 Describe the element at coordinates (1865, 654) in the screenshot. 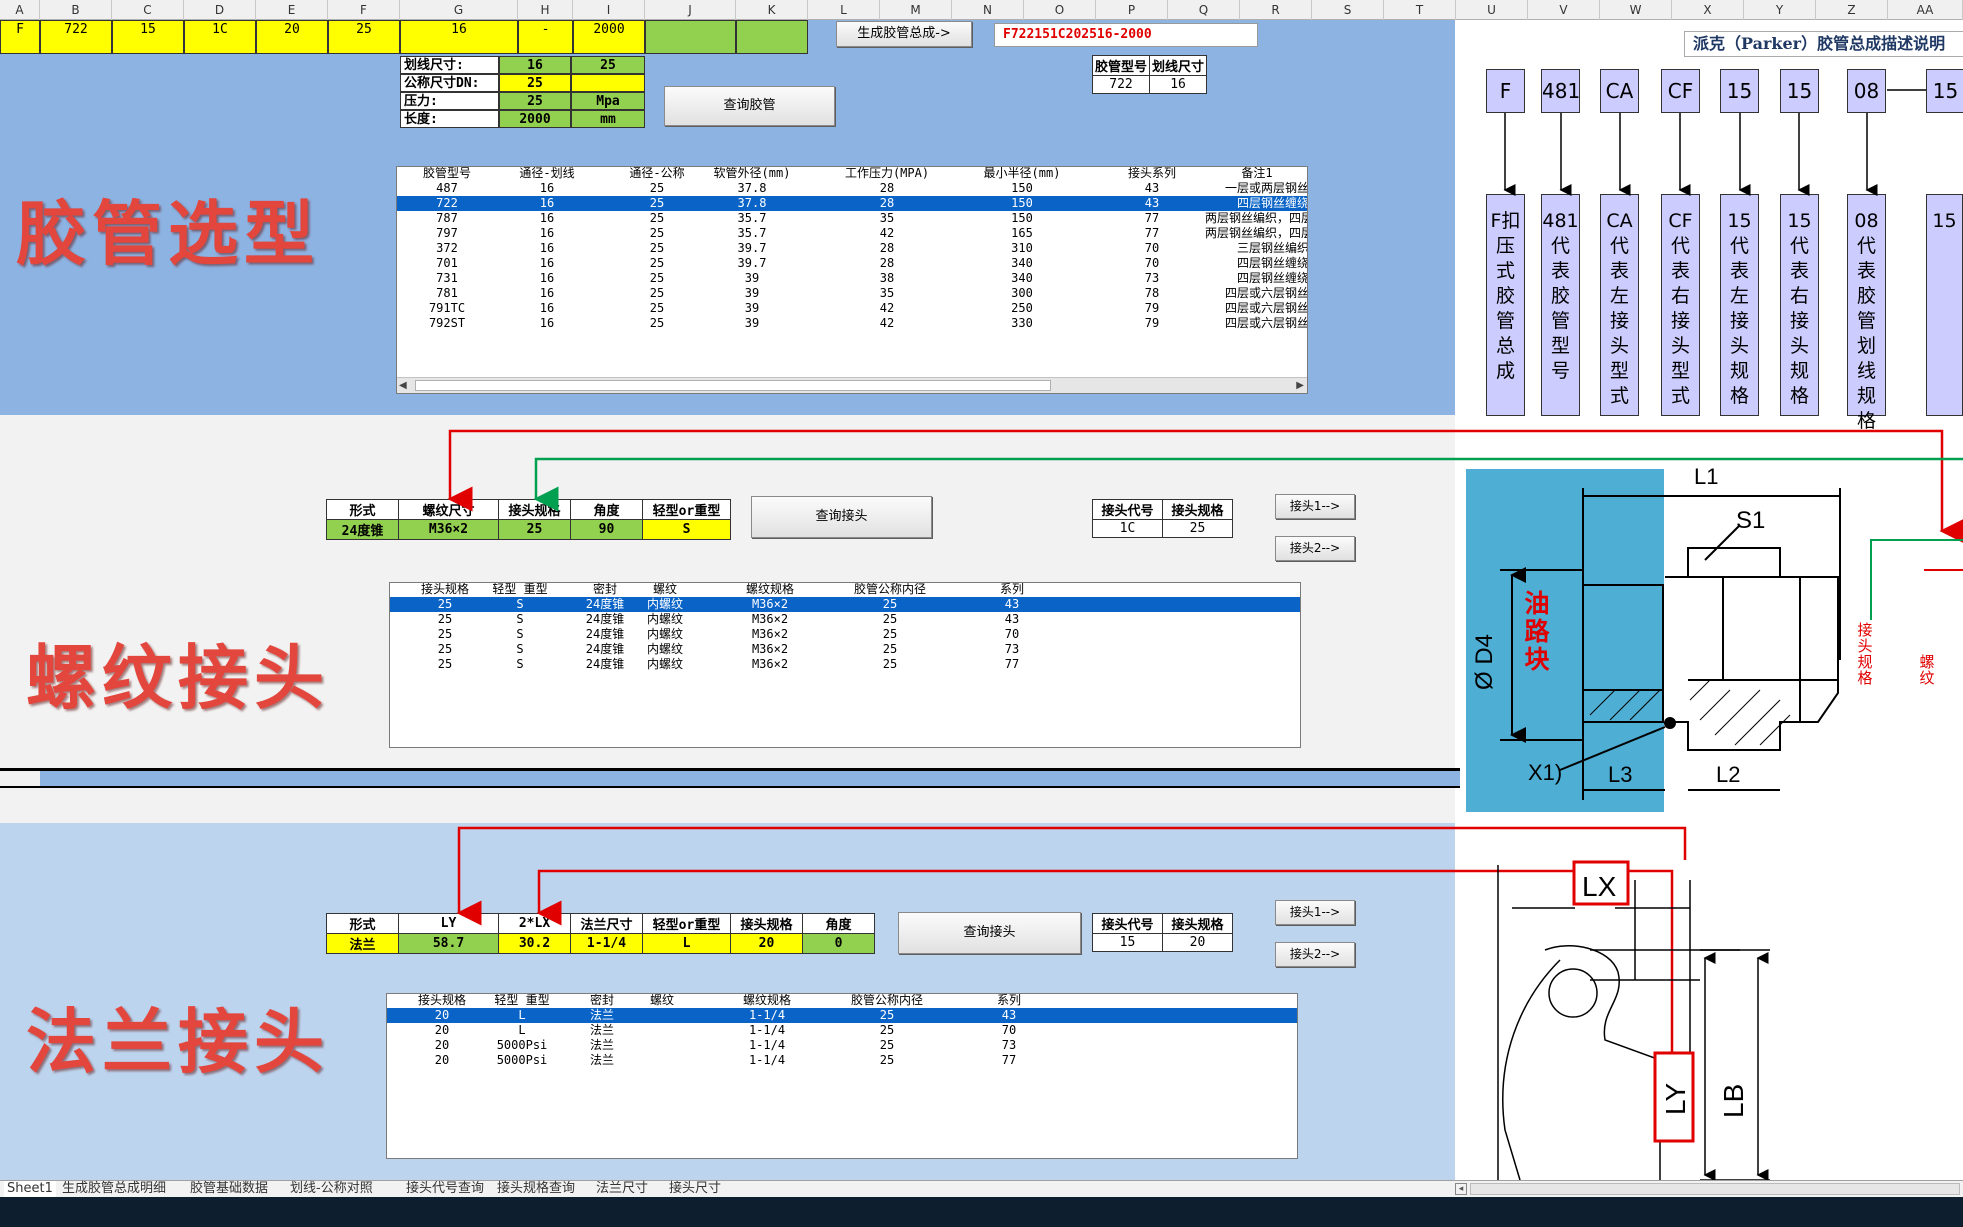

I see `fitting-spec-callout: 接头规格` at that location.